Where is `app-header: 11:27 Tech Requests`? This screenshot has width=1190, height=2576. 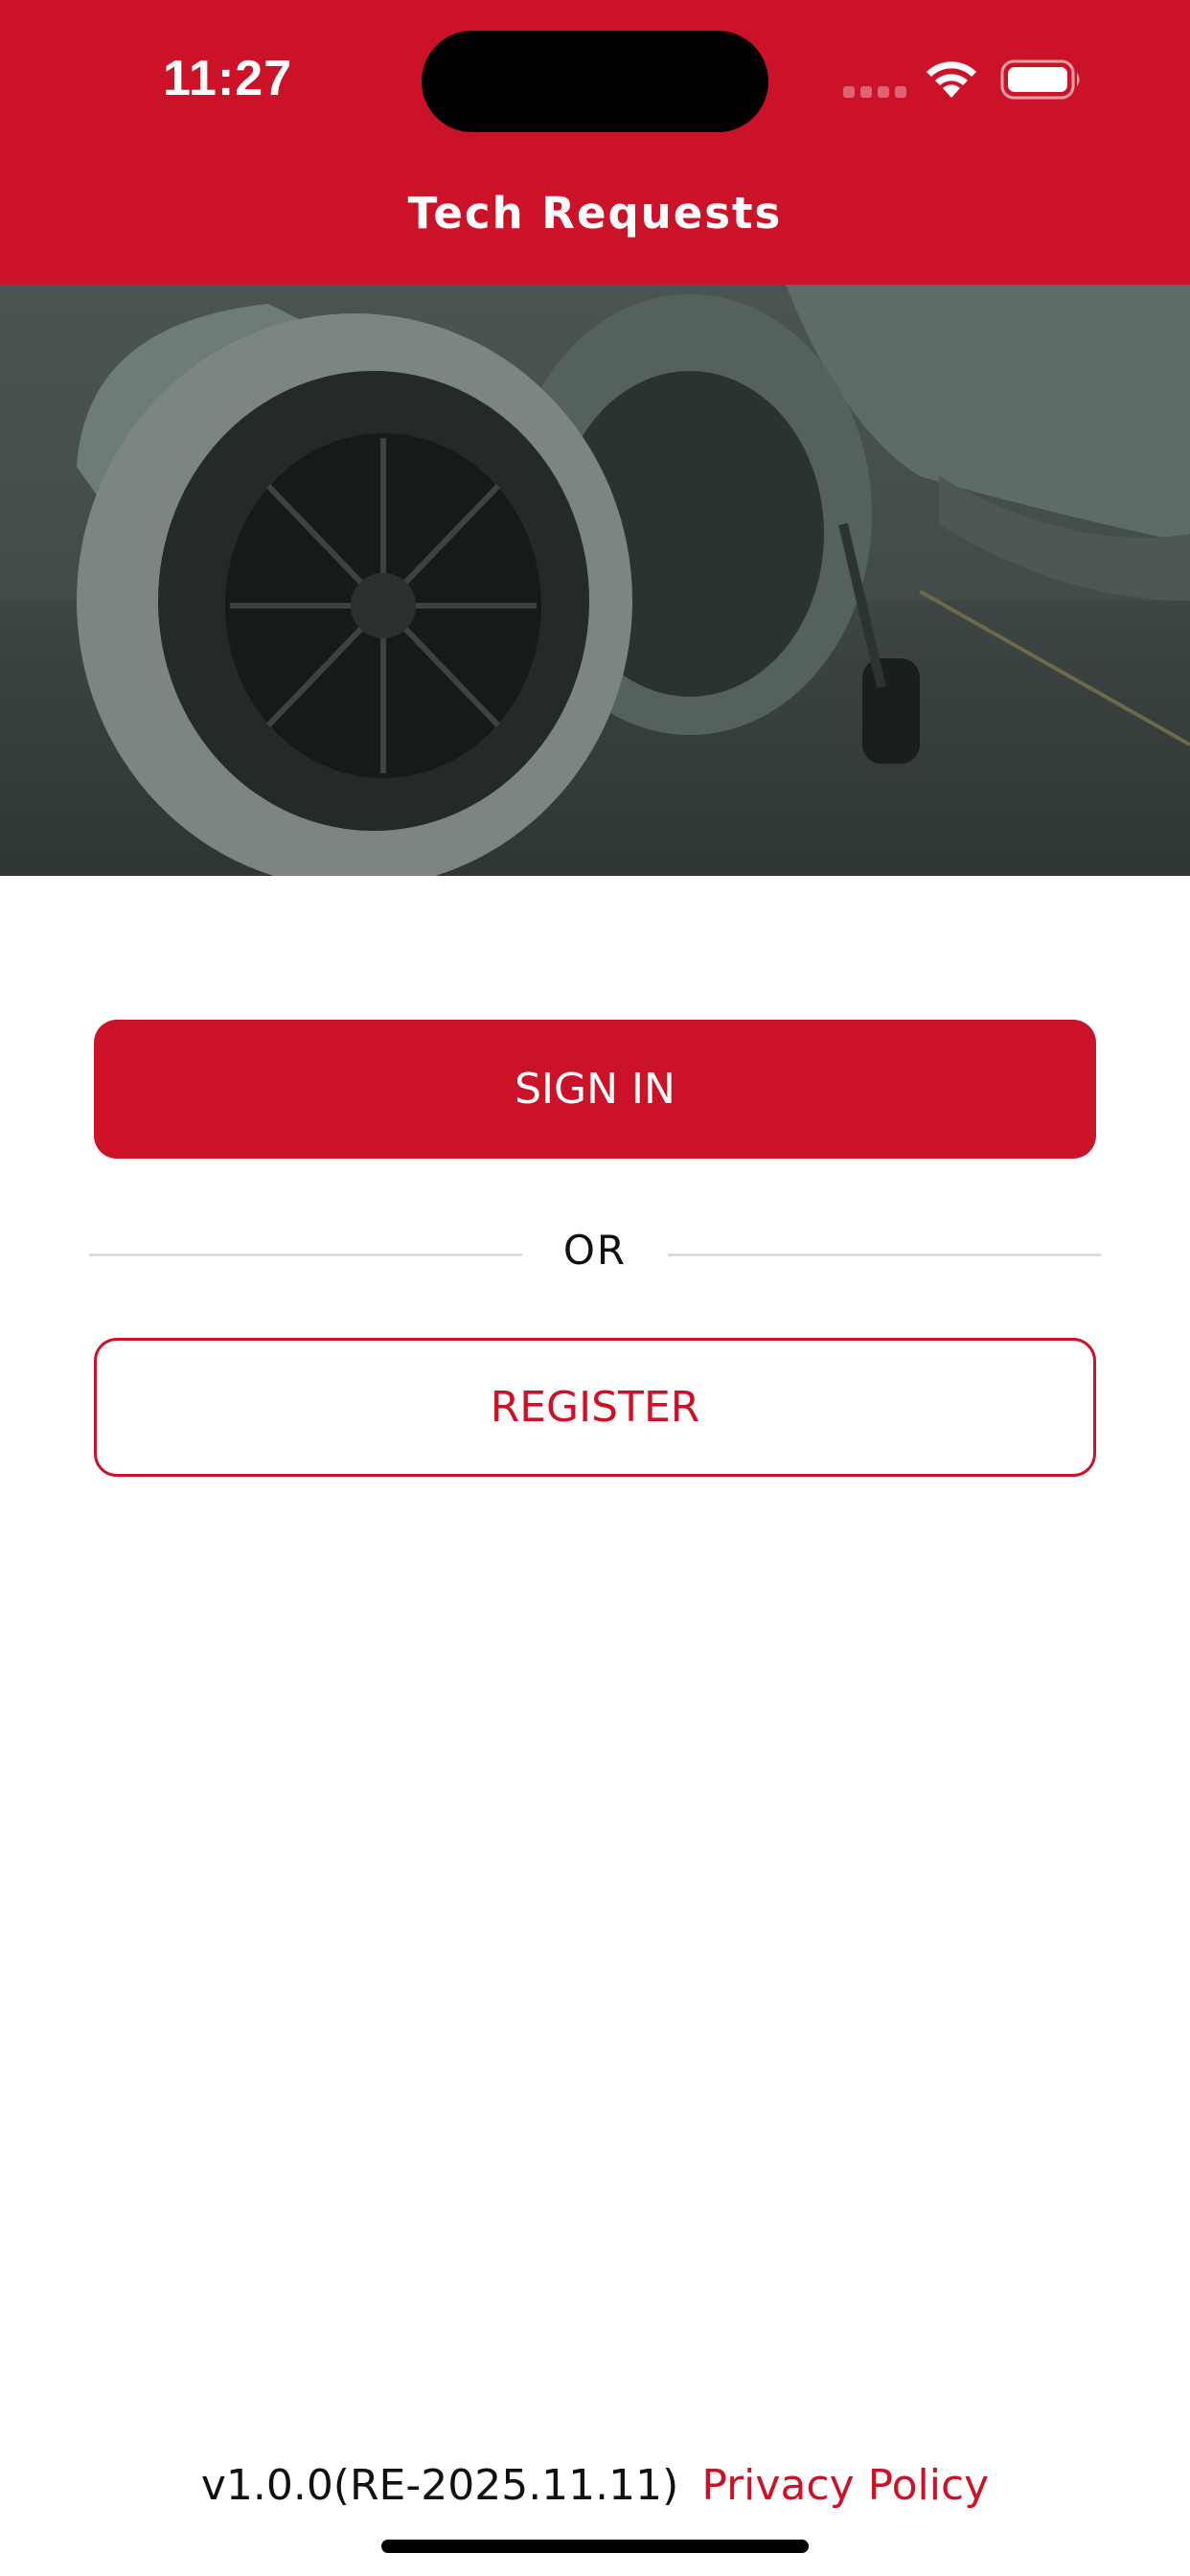 app-header: 11:27 Tech Requests is located at coordinates (595, 142).